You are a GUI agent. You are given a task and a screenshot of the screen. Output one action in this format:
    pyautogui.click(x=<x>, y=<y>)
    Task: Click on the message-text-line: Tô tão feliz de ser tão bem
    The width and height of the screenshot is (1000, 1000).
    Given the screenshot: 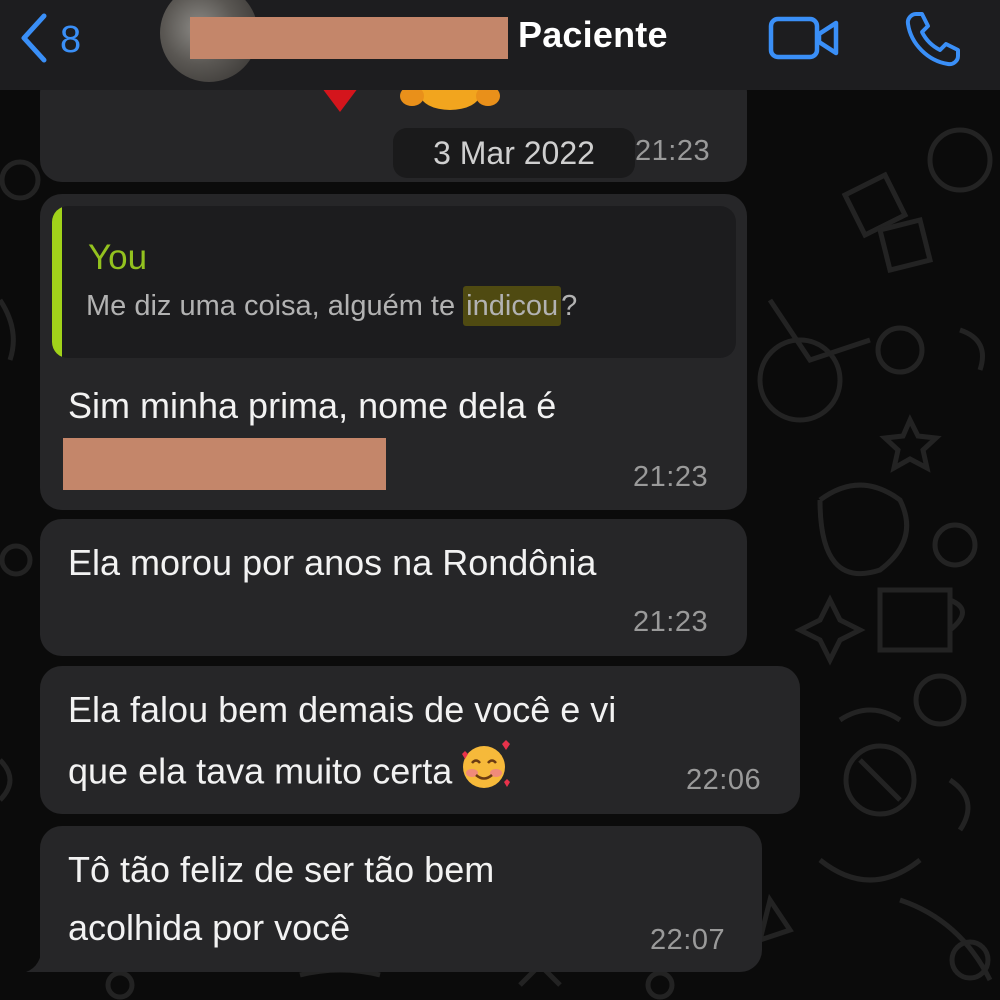 What is the action you would take?
    pyautogui.click(x=281, y=869)
    